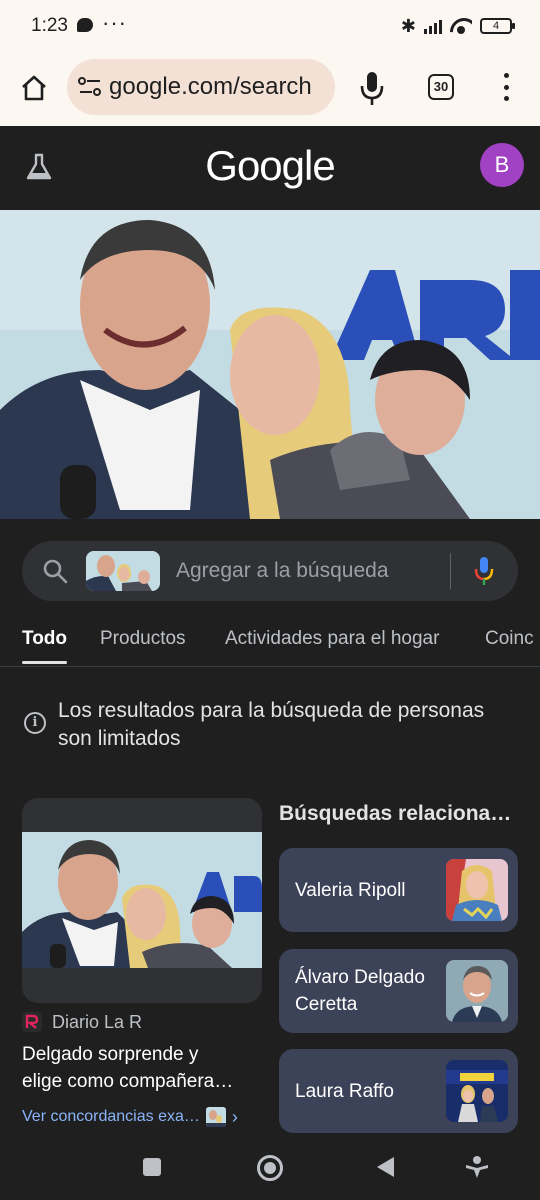 The image size is (540, 1200). I want to click on status-icons: ✱ 4, so click(457, 26).